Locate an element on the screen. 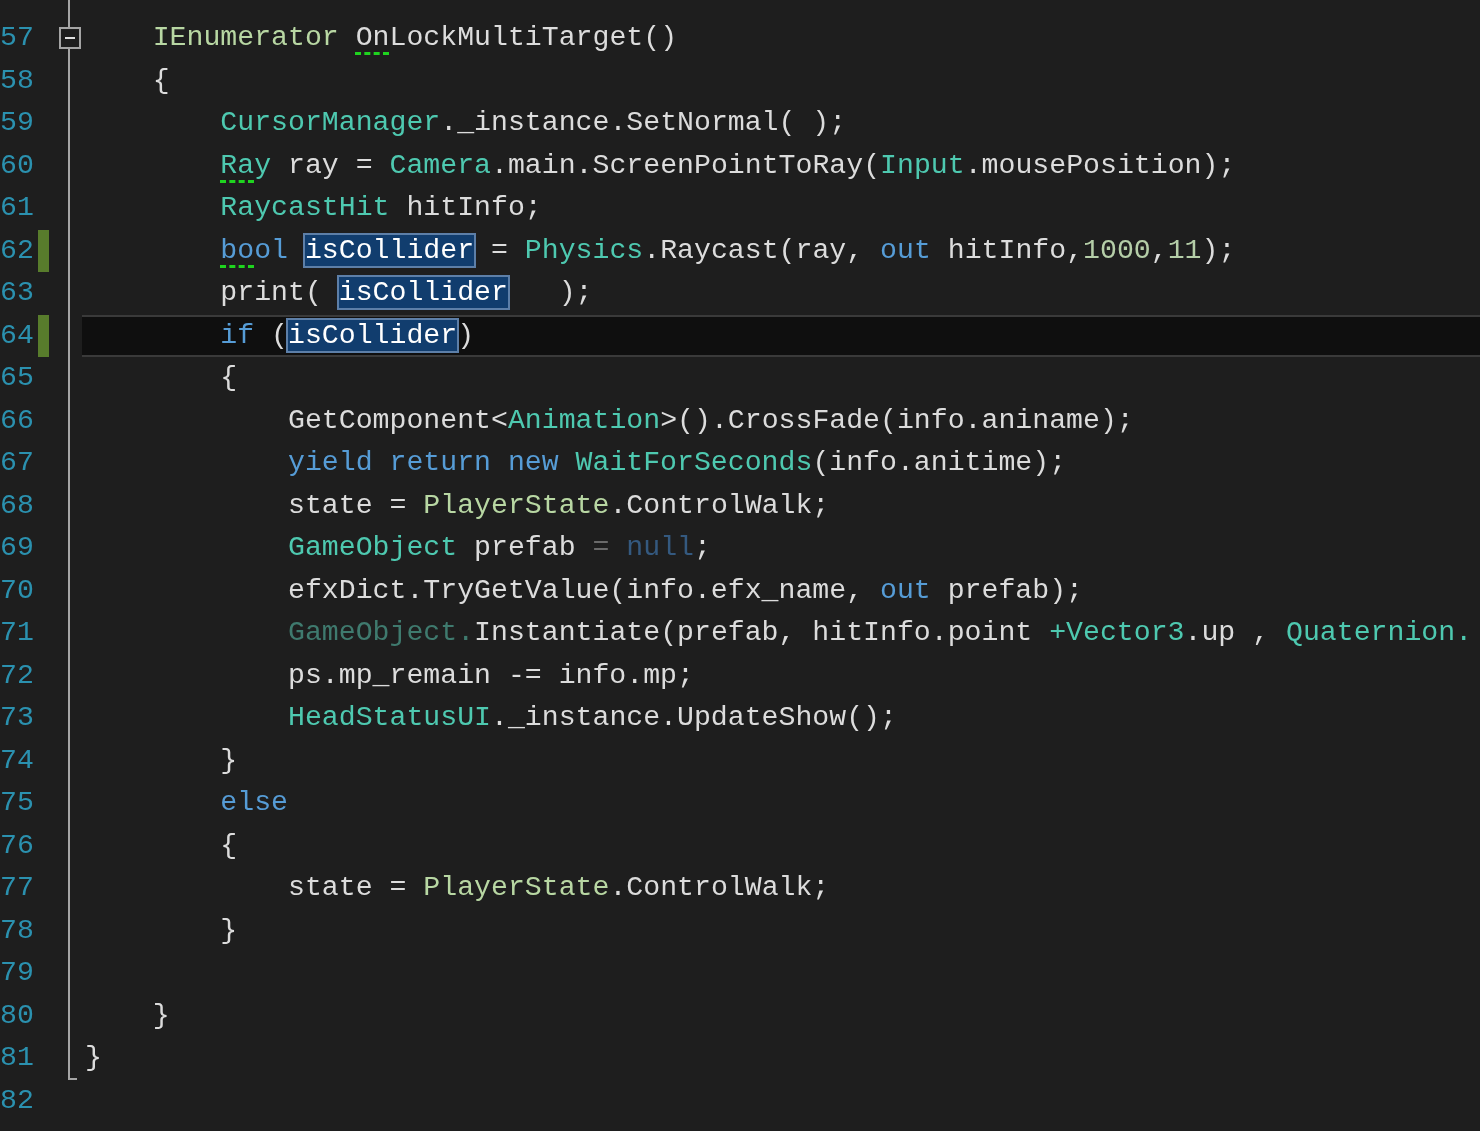 This screenshot has height=1131, width=1480. code-line: IEnumerator OnLockMultiTarget() is located at coordinates (415, 38).